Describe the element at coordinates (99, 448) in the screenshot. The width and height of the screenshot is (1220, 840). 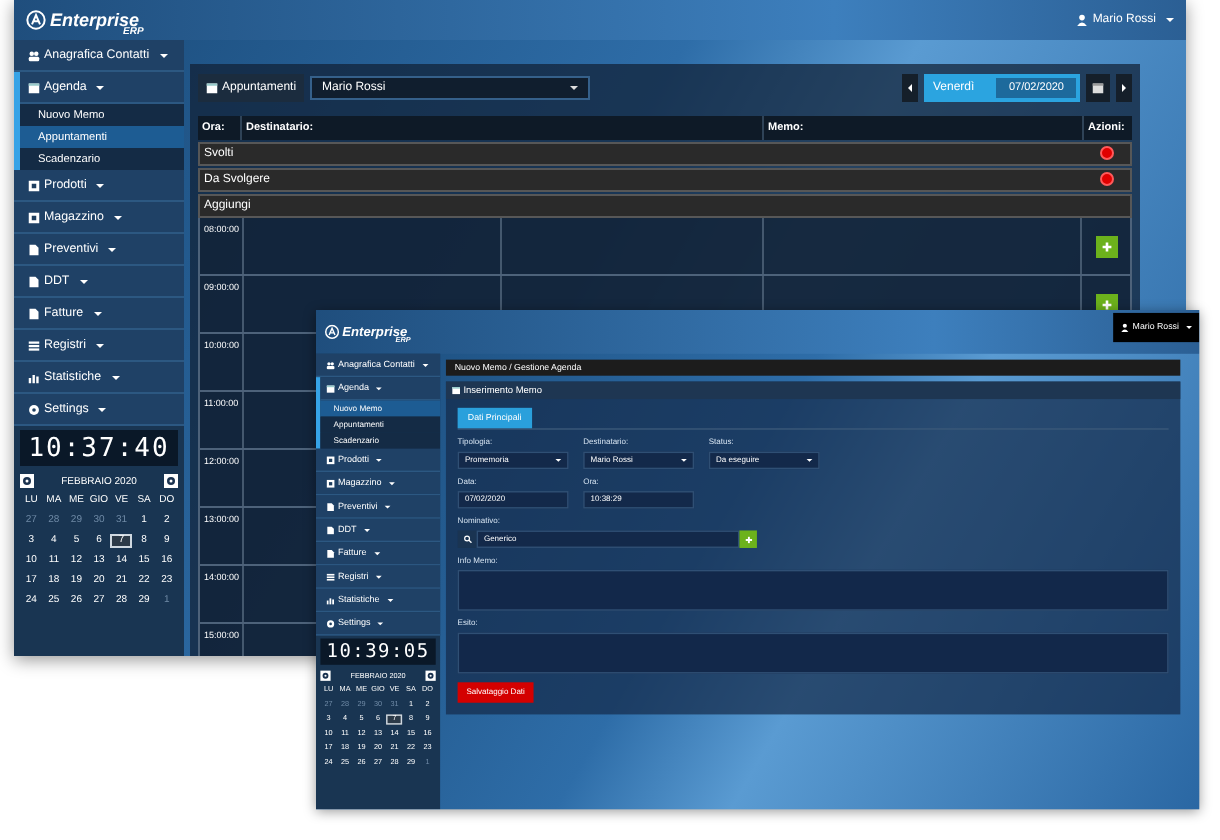
I see `digital-clock: 10:37:40` at that location.